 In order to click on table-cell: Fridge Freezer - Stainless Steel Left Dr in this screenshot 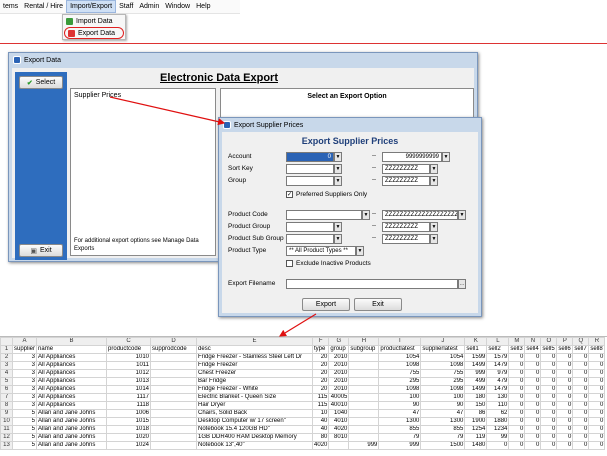, I will do `click(255, 357)`.